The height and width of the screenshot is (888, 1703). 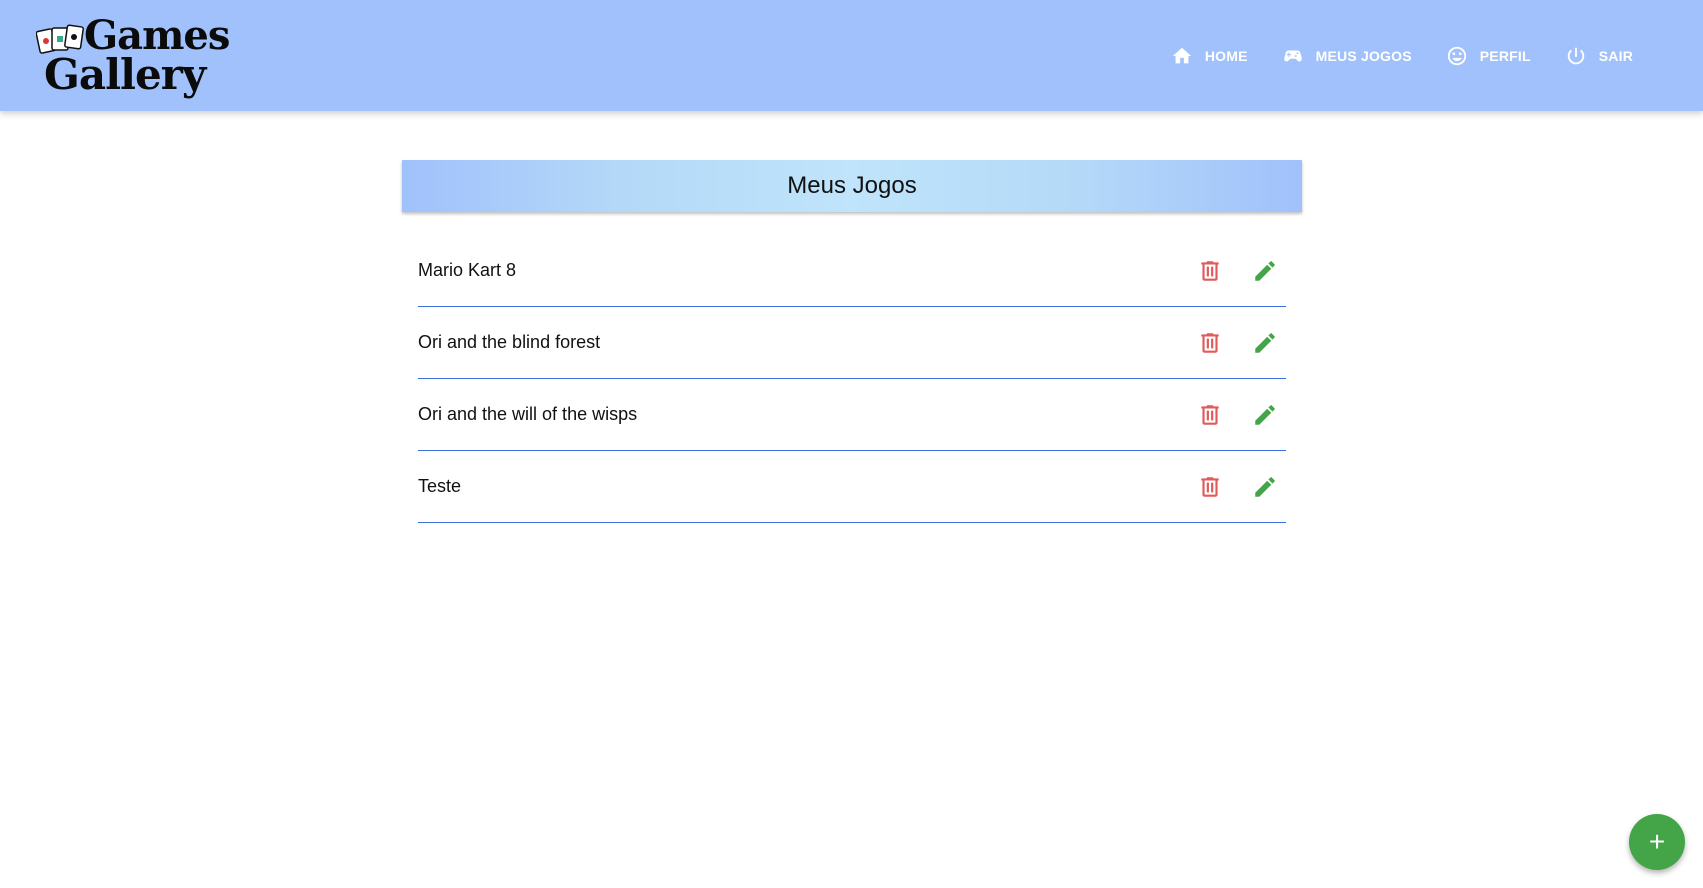 What do you see at coordinates (1292, 55) in the screenshot?
I see `gamepad-icon` at bounding box center [1292, 55].